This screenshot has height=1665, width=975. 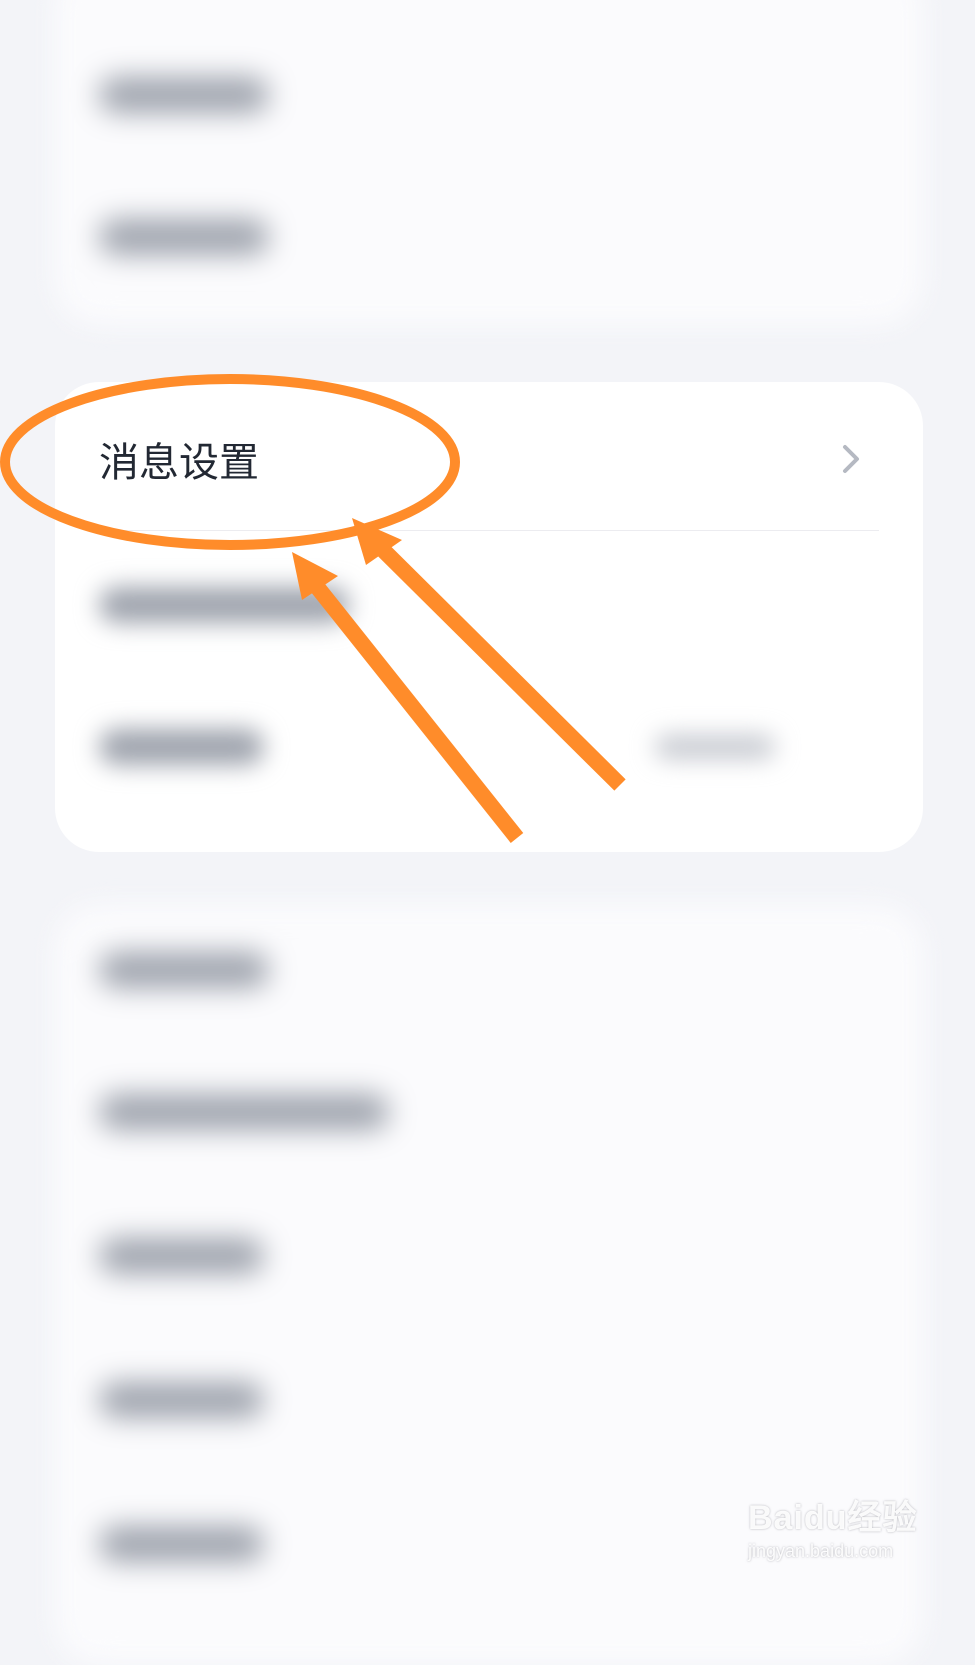 I want to click on message-settings-row: 消息设置, so click(x=489, y=459).